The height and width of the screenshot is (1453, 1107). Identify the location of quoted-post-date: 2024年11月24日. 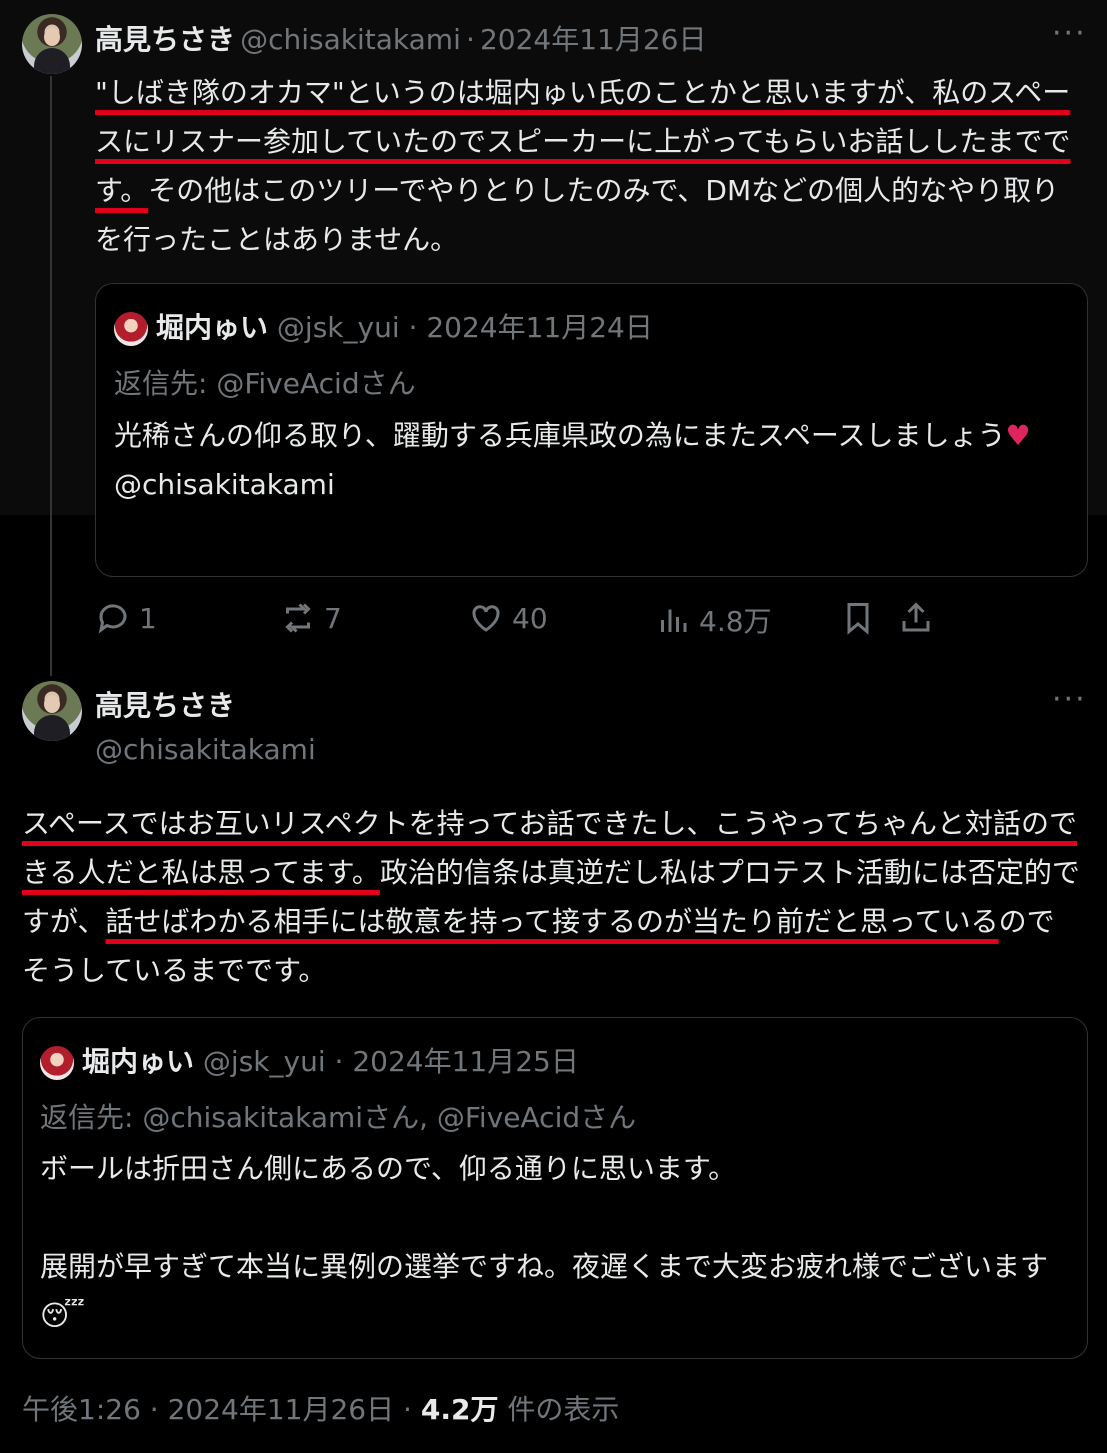
(539, 327).